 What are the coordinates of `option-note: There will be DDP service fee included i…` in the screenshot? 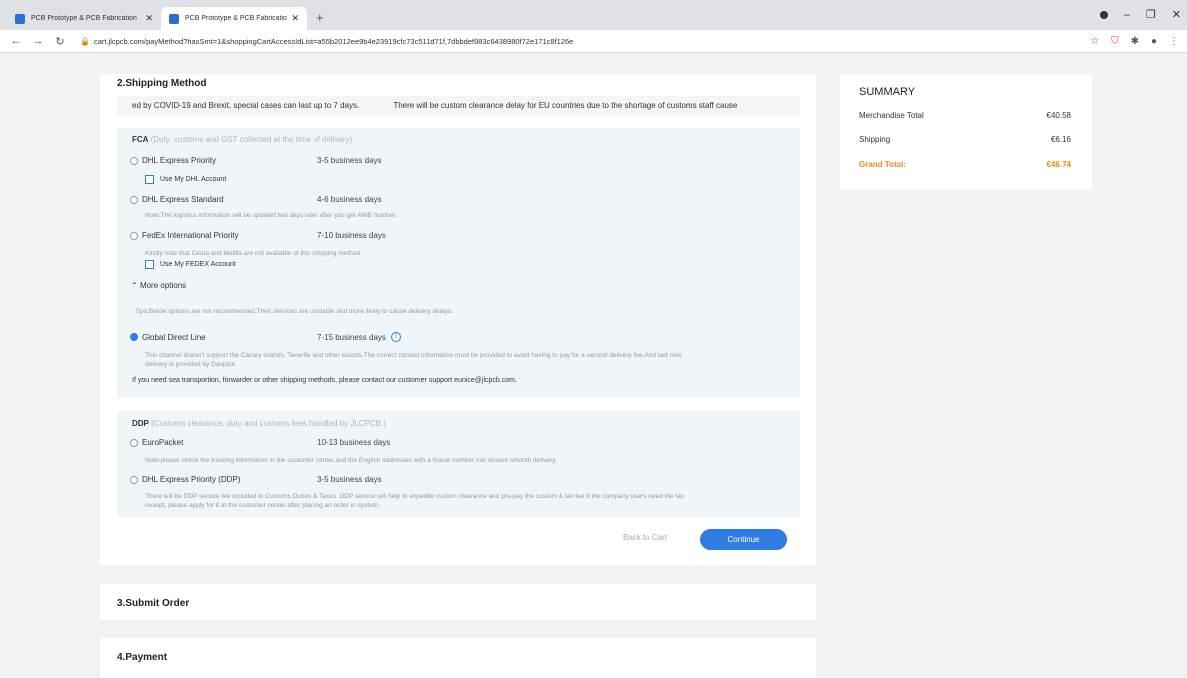 It's located at (414, 501).